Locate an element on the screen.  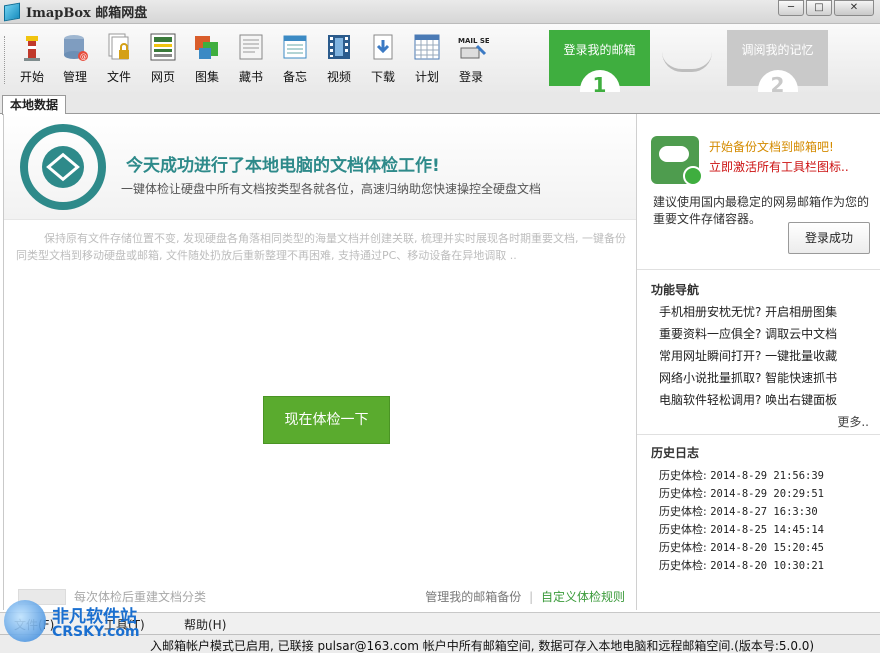
toolbar-download-button: 下载 is located at coordinates (383, 58).